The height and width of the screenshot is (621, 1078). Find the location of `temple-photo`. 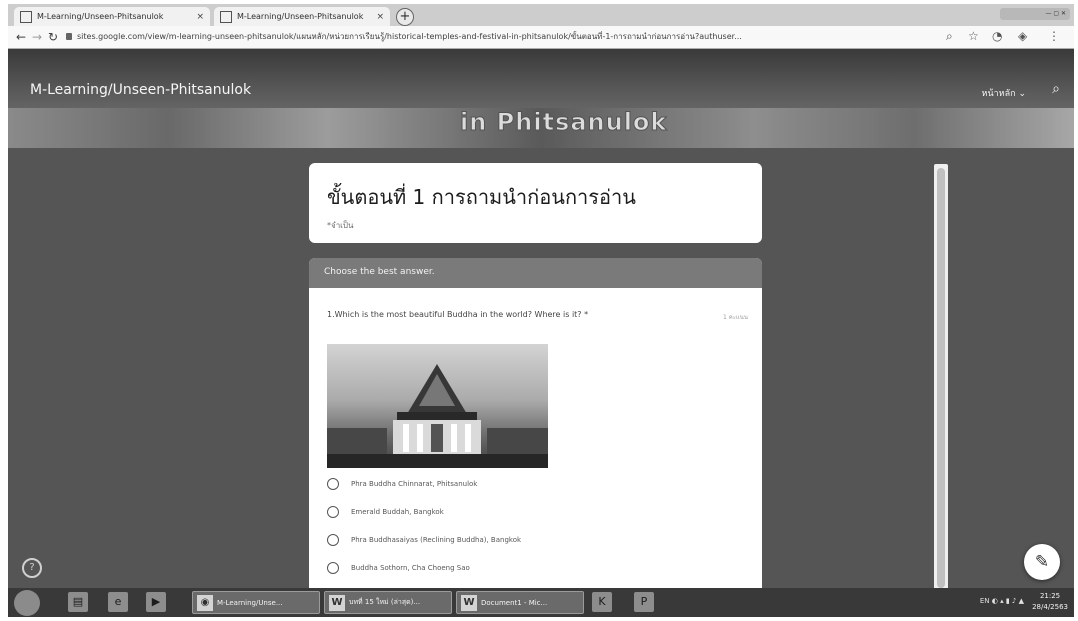

temple-photo is located at coordinates (437, 406).